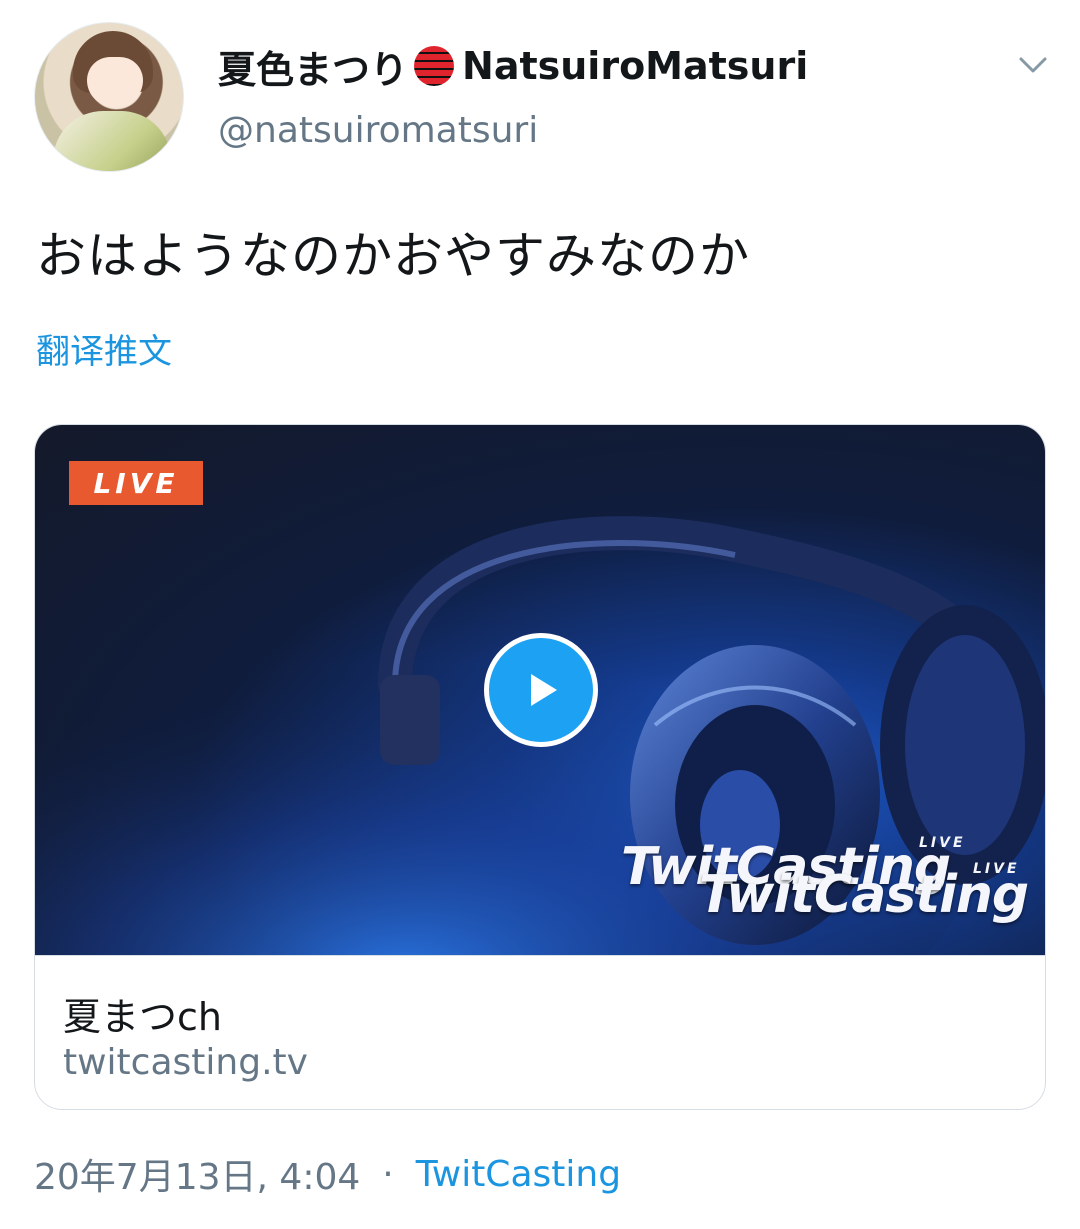 The width and height of the screenshot is (1080, 1229). What do you see at coordinates (112, 141) in the screenshot?
I see `avatar-outfit` at bounding box center [112, 141].